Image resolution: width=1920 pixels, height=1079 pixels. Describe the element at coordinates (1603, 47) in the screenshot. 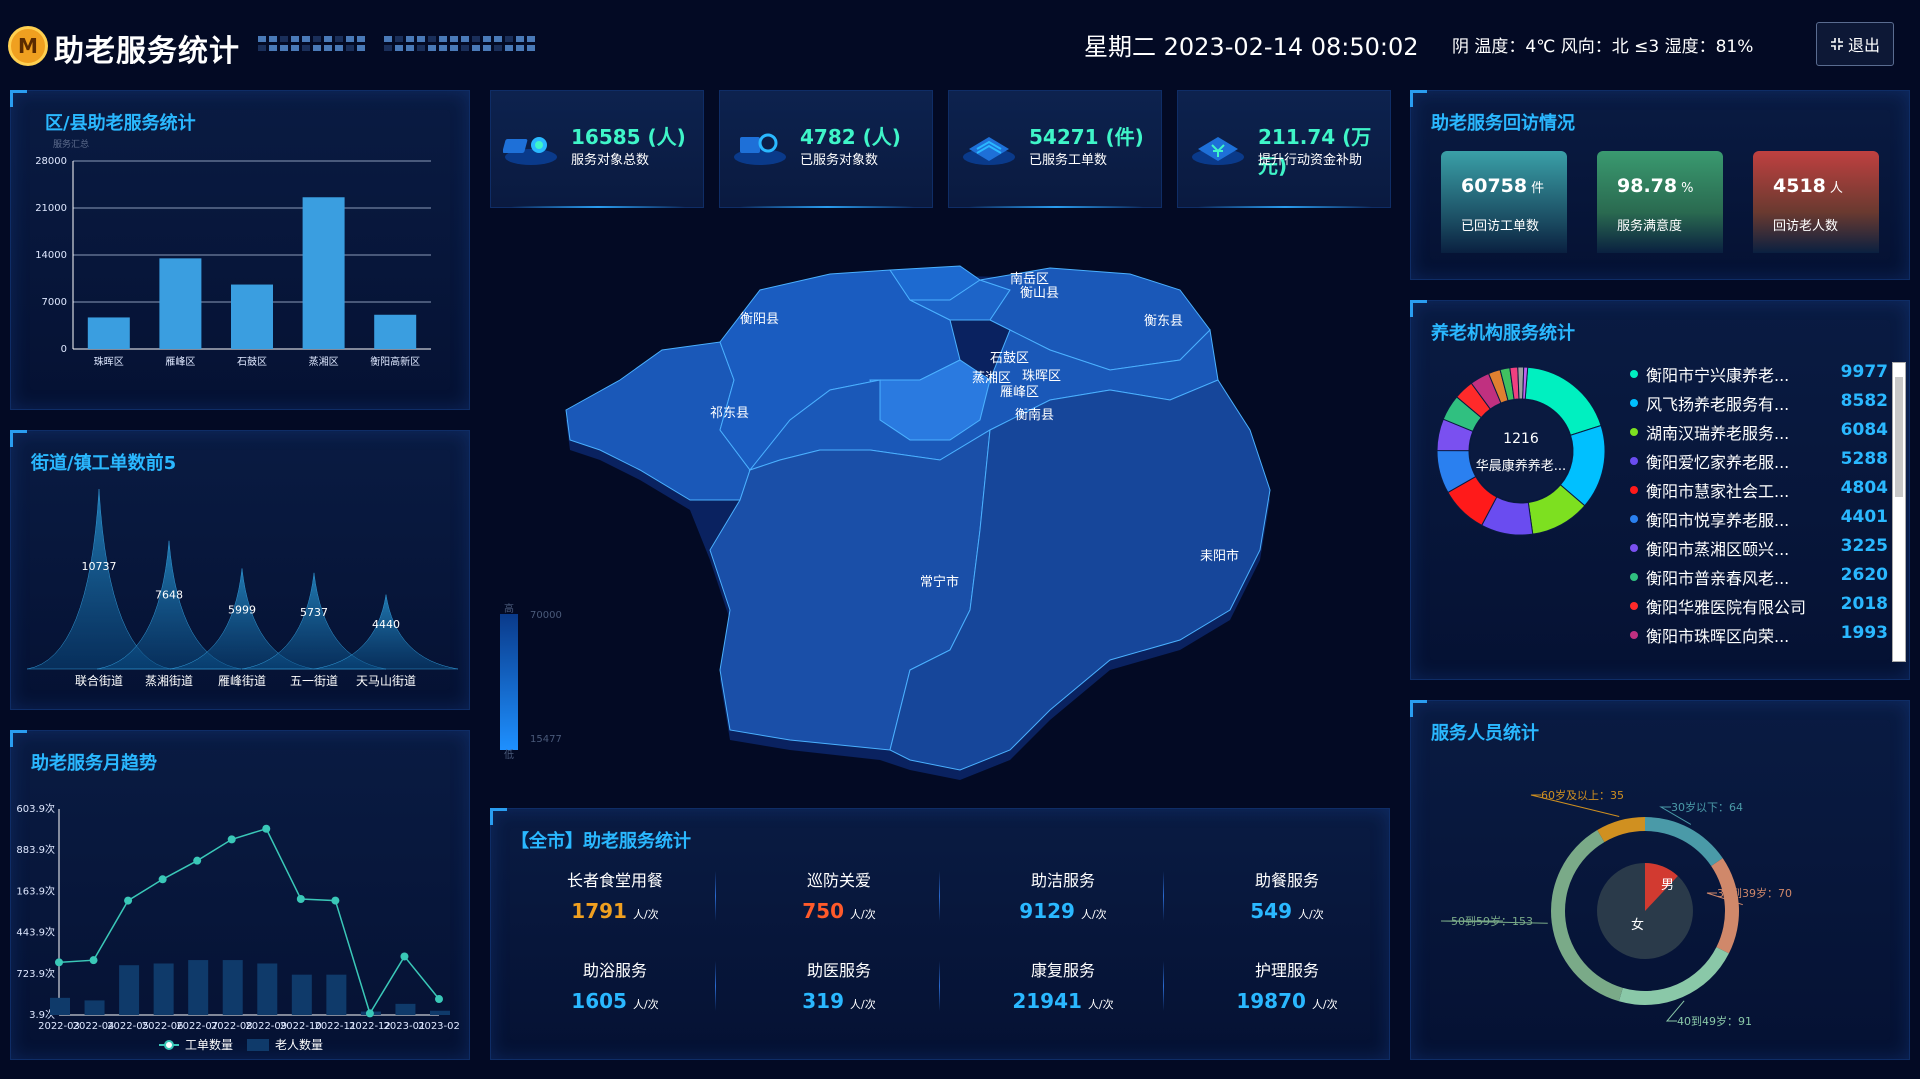

I see `weather-info: 阴 温度：4℃ 风向：北 ≤3 湿度：81%` at that location.